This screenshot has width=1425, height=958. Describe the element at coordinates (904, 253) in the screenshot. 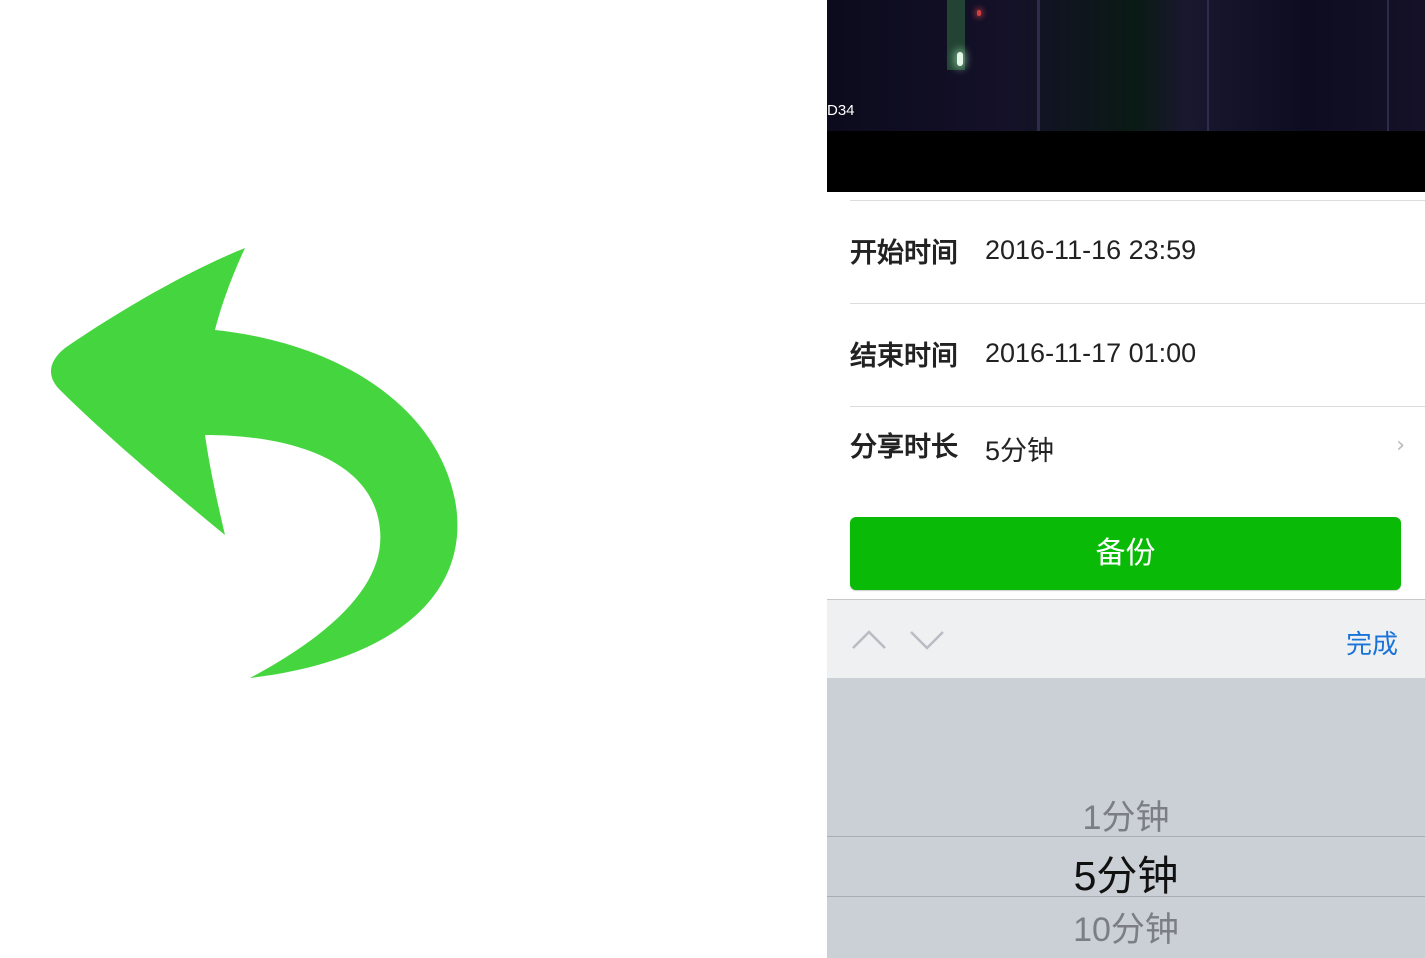

I see `start-time-label: 开始时间` at that location.